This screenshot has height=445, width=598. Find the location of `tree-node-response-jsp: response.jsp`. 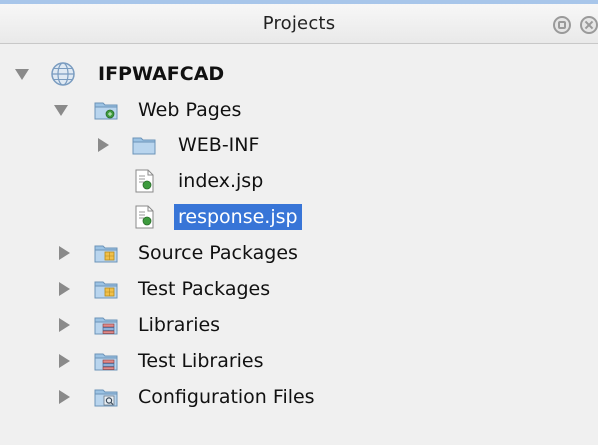

tree-node-response-jsp: response.jsp is located at coordinates (299, 217).